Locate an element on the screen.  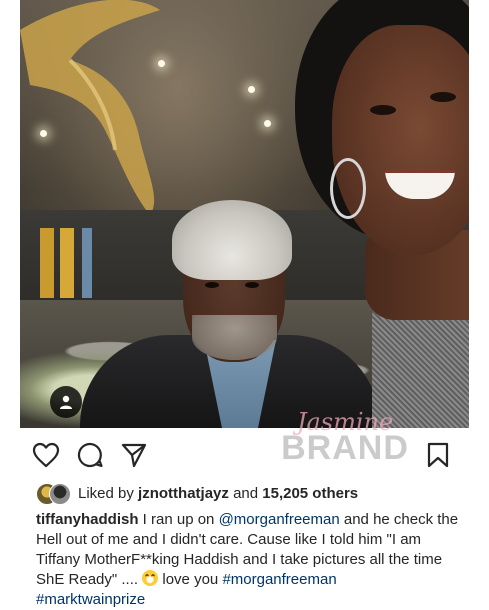
share-button is located at coordinates (134, 455).